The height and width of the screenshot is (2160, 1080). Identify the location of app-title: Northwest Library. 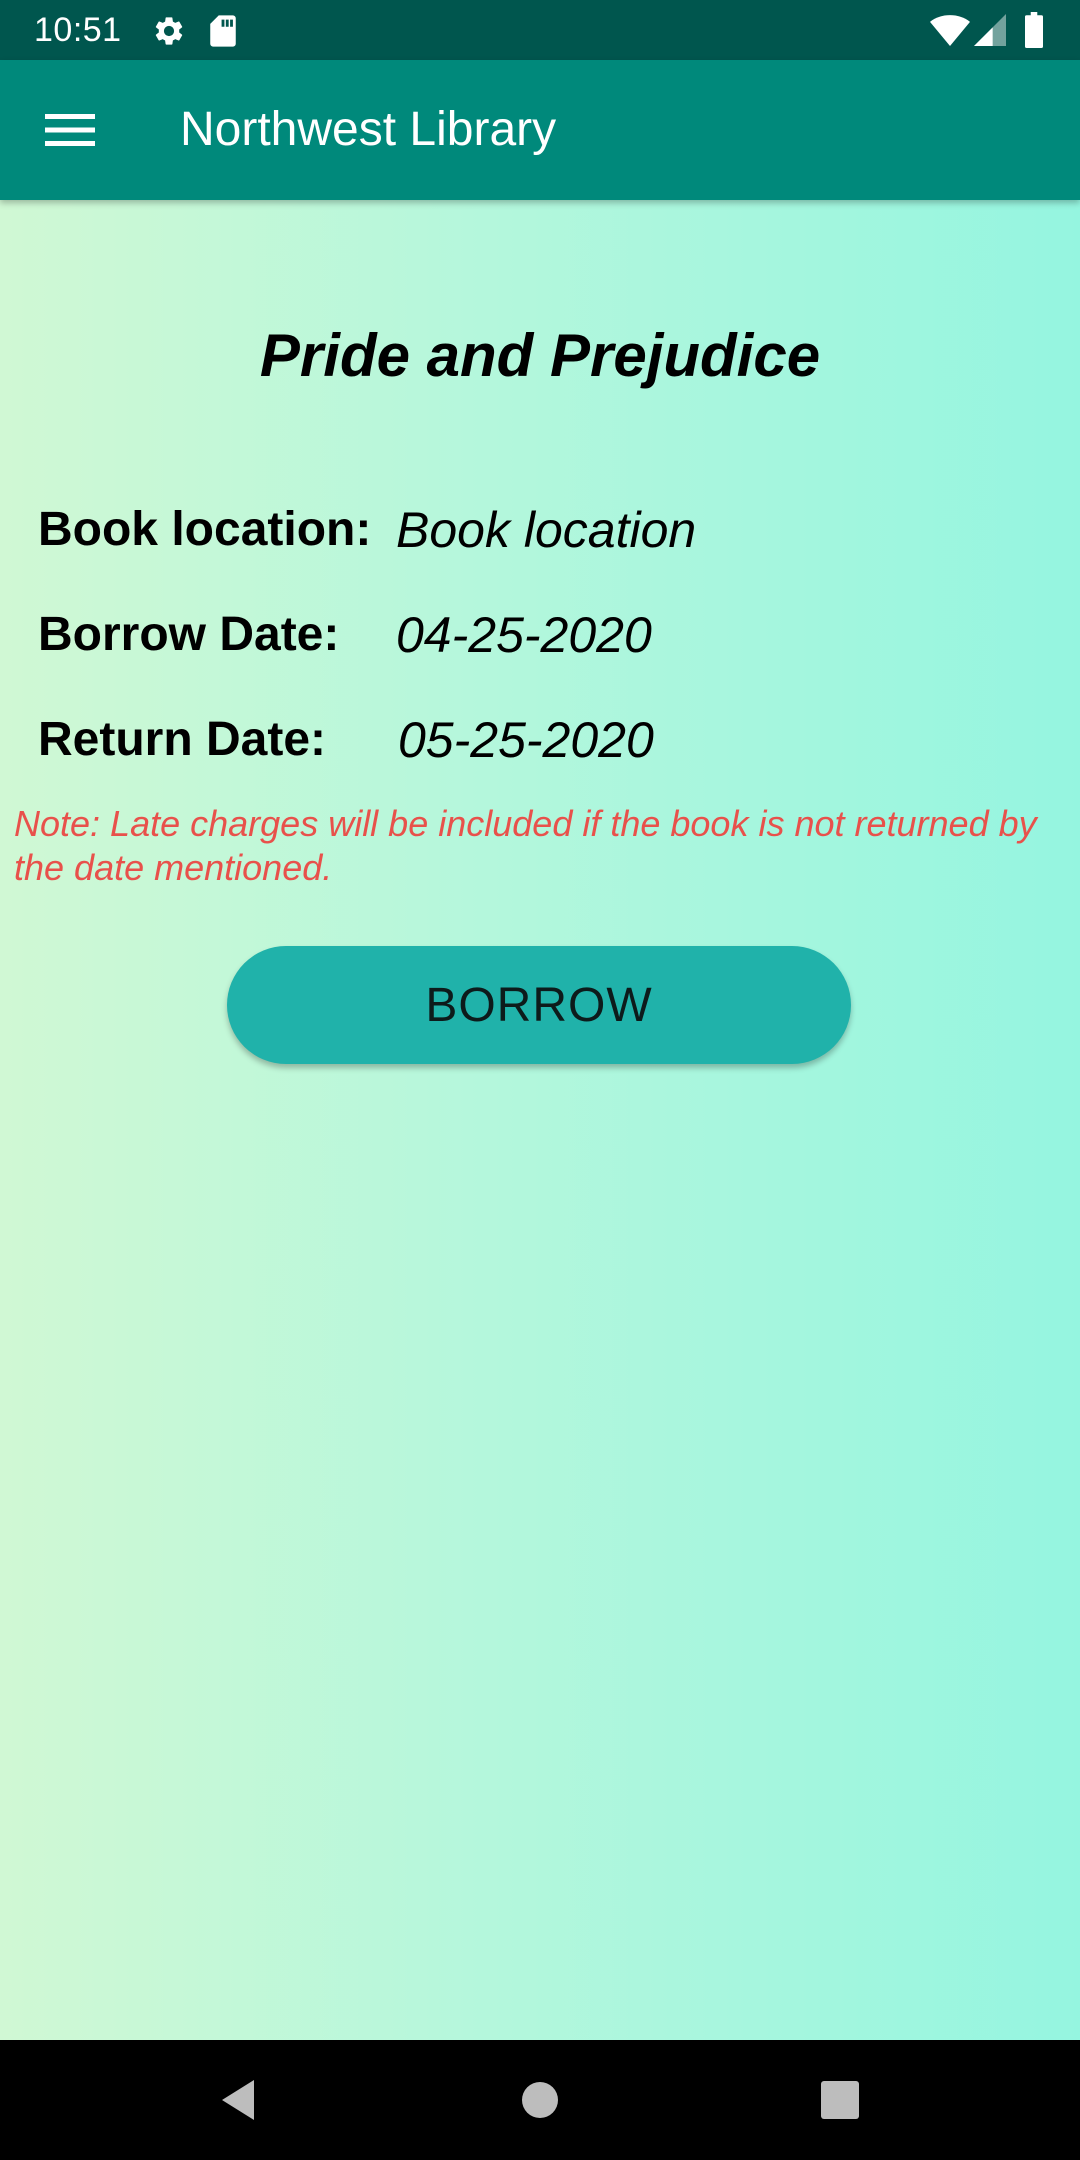
(368, 129).